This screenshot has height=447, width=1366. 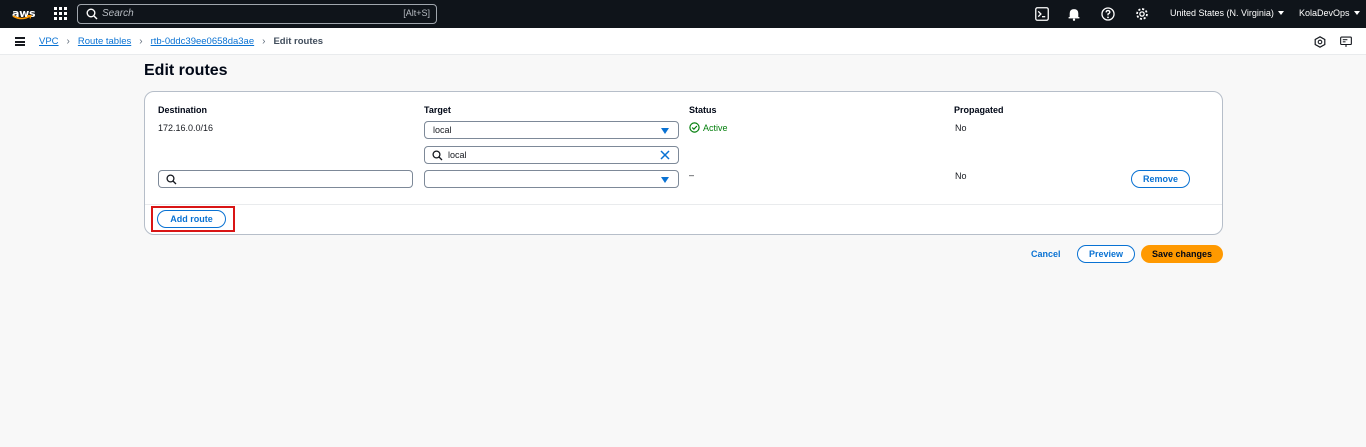 I want to click on remove-route-button: Remove, so click(x=1160, y=179).